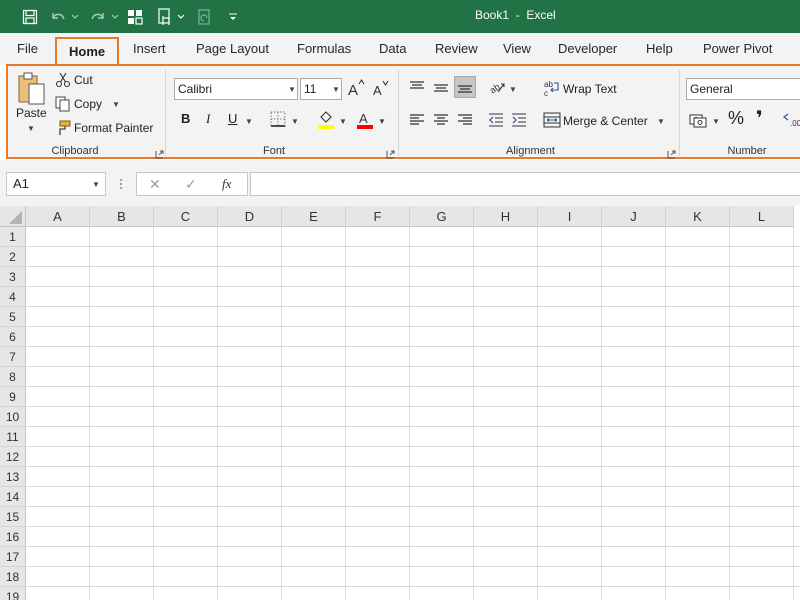  What do you see at coordinates (115, 17) in the screenshot?
I see `redo-dropdown-icon` at bounding box center [115, 17].